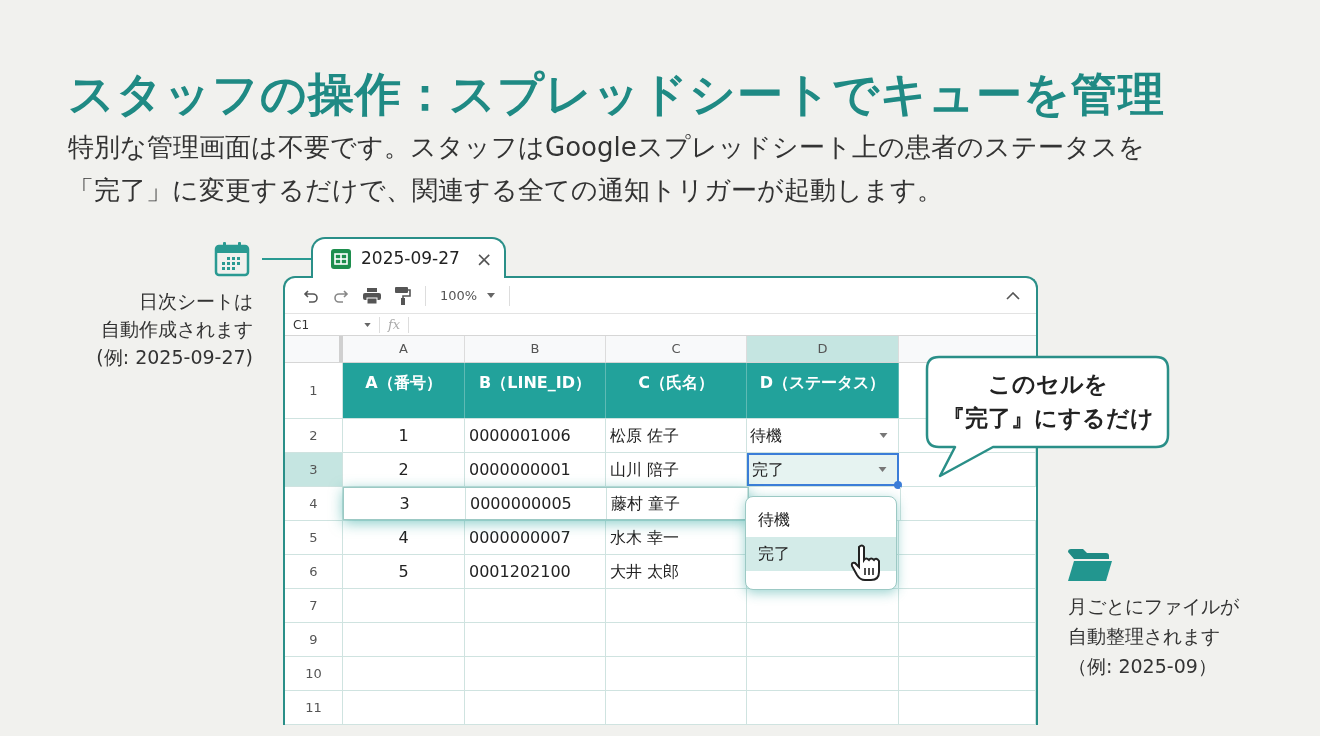 The height and width of the screenshot is (736, 1320). I want to click on sheet-tab: 2025-09-27 ×, so click(408, 257).